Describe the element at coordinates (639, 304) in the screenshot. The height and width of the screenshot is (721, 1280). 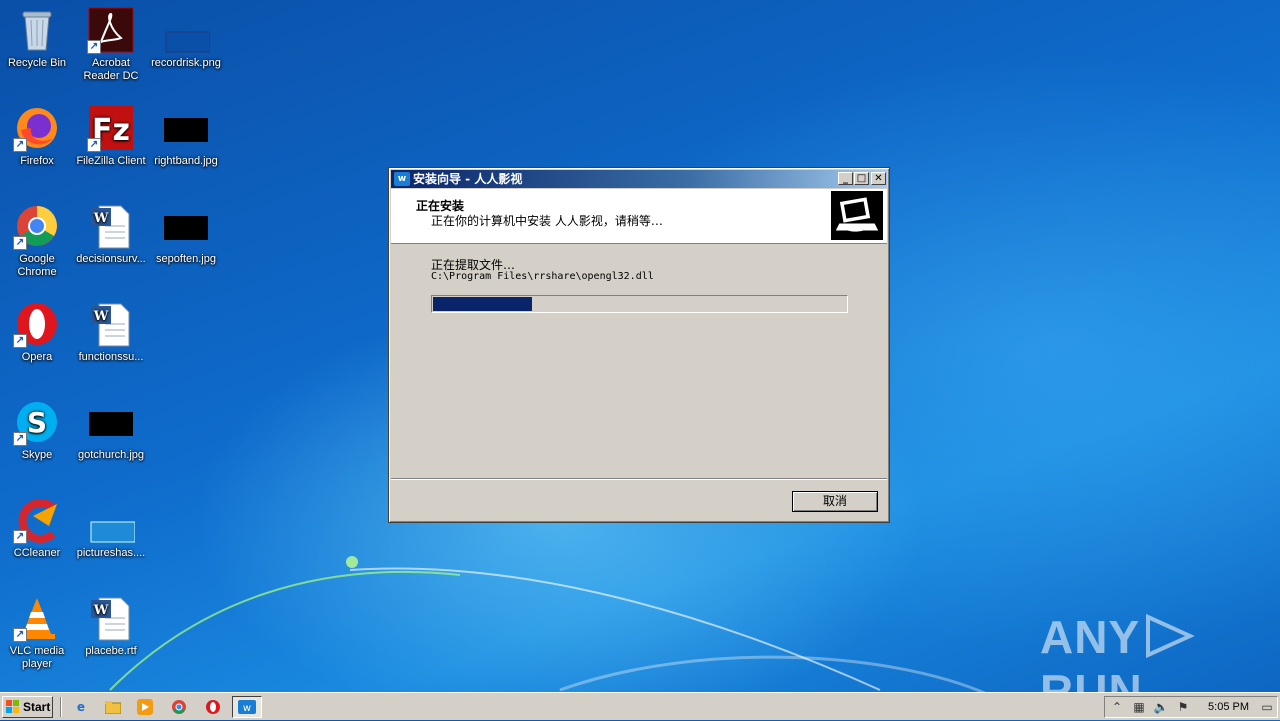
I see `progress-bar` at that location.